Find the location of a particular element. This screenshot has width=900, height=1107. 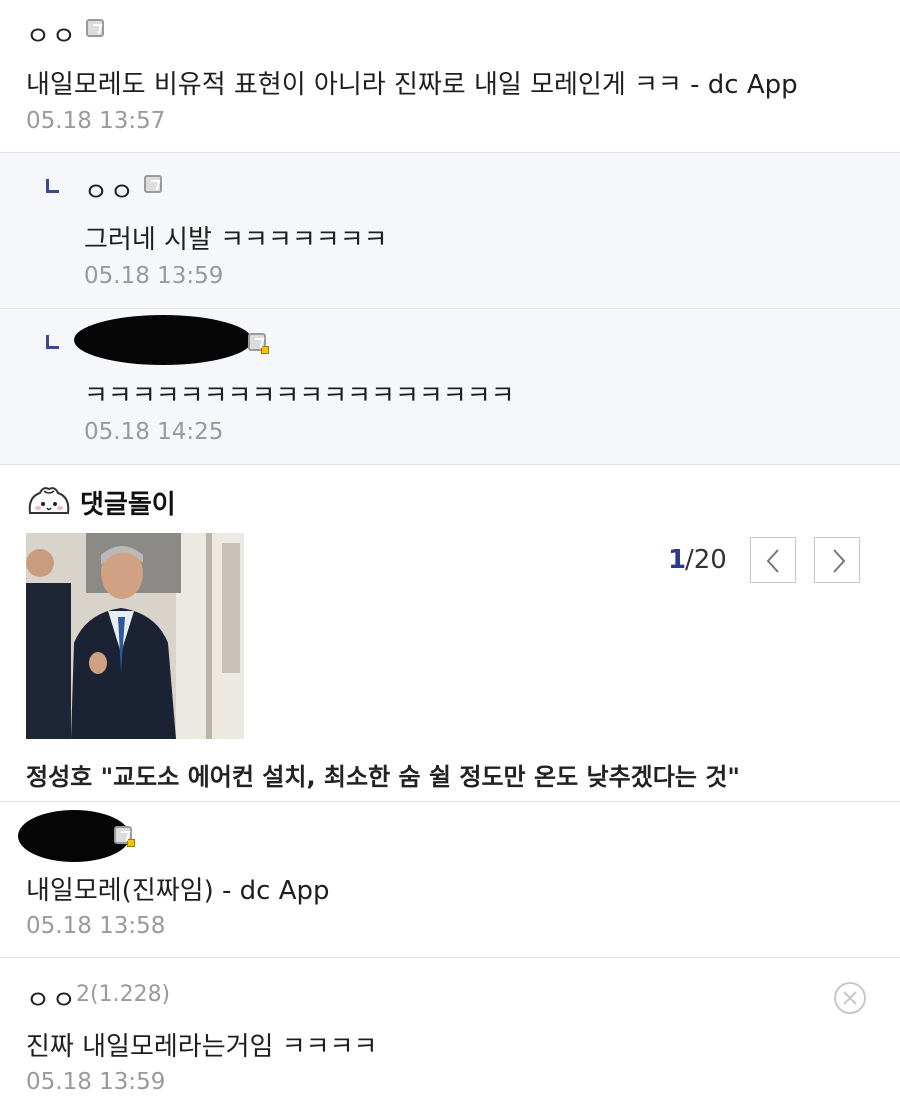

prev-button is located at coordinates (773, 560).